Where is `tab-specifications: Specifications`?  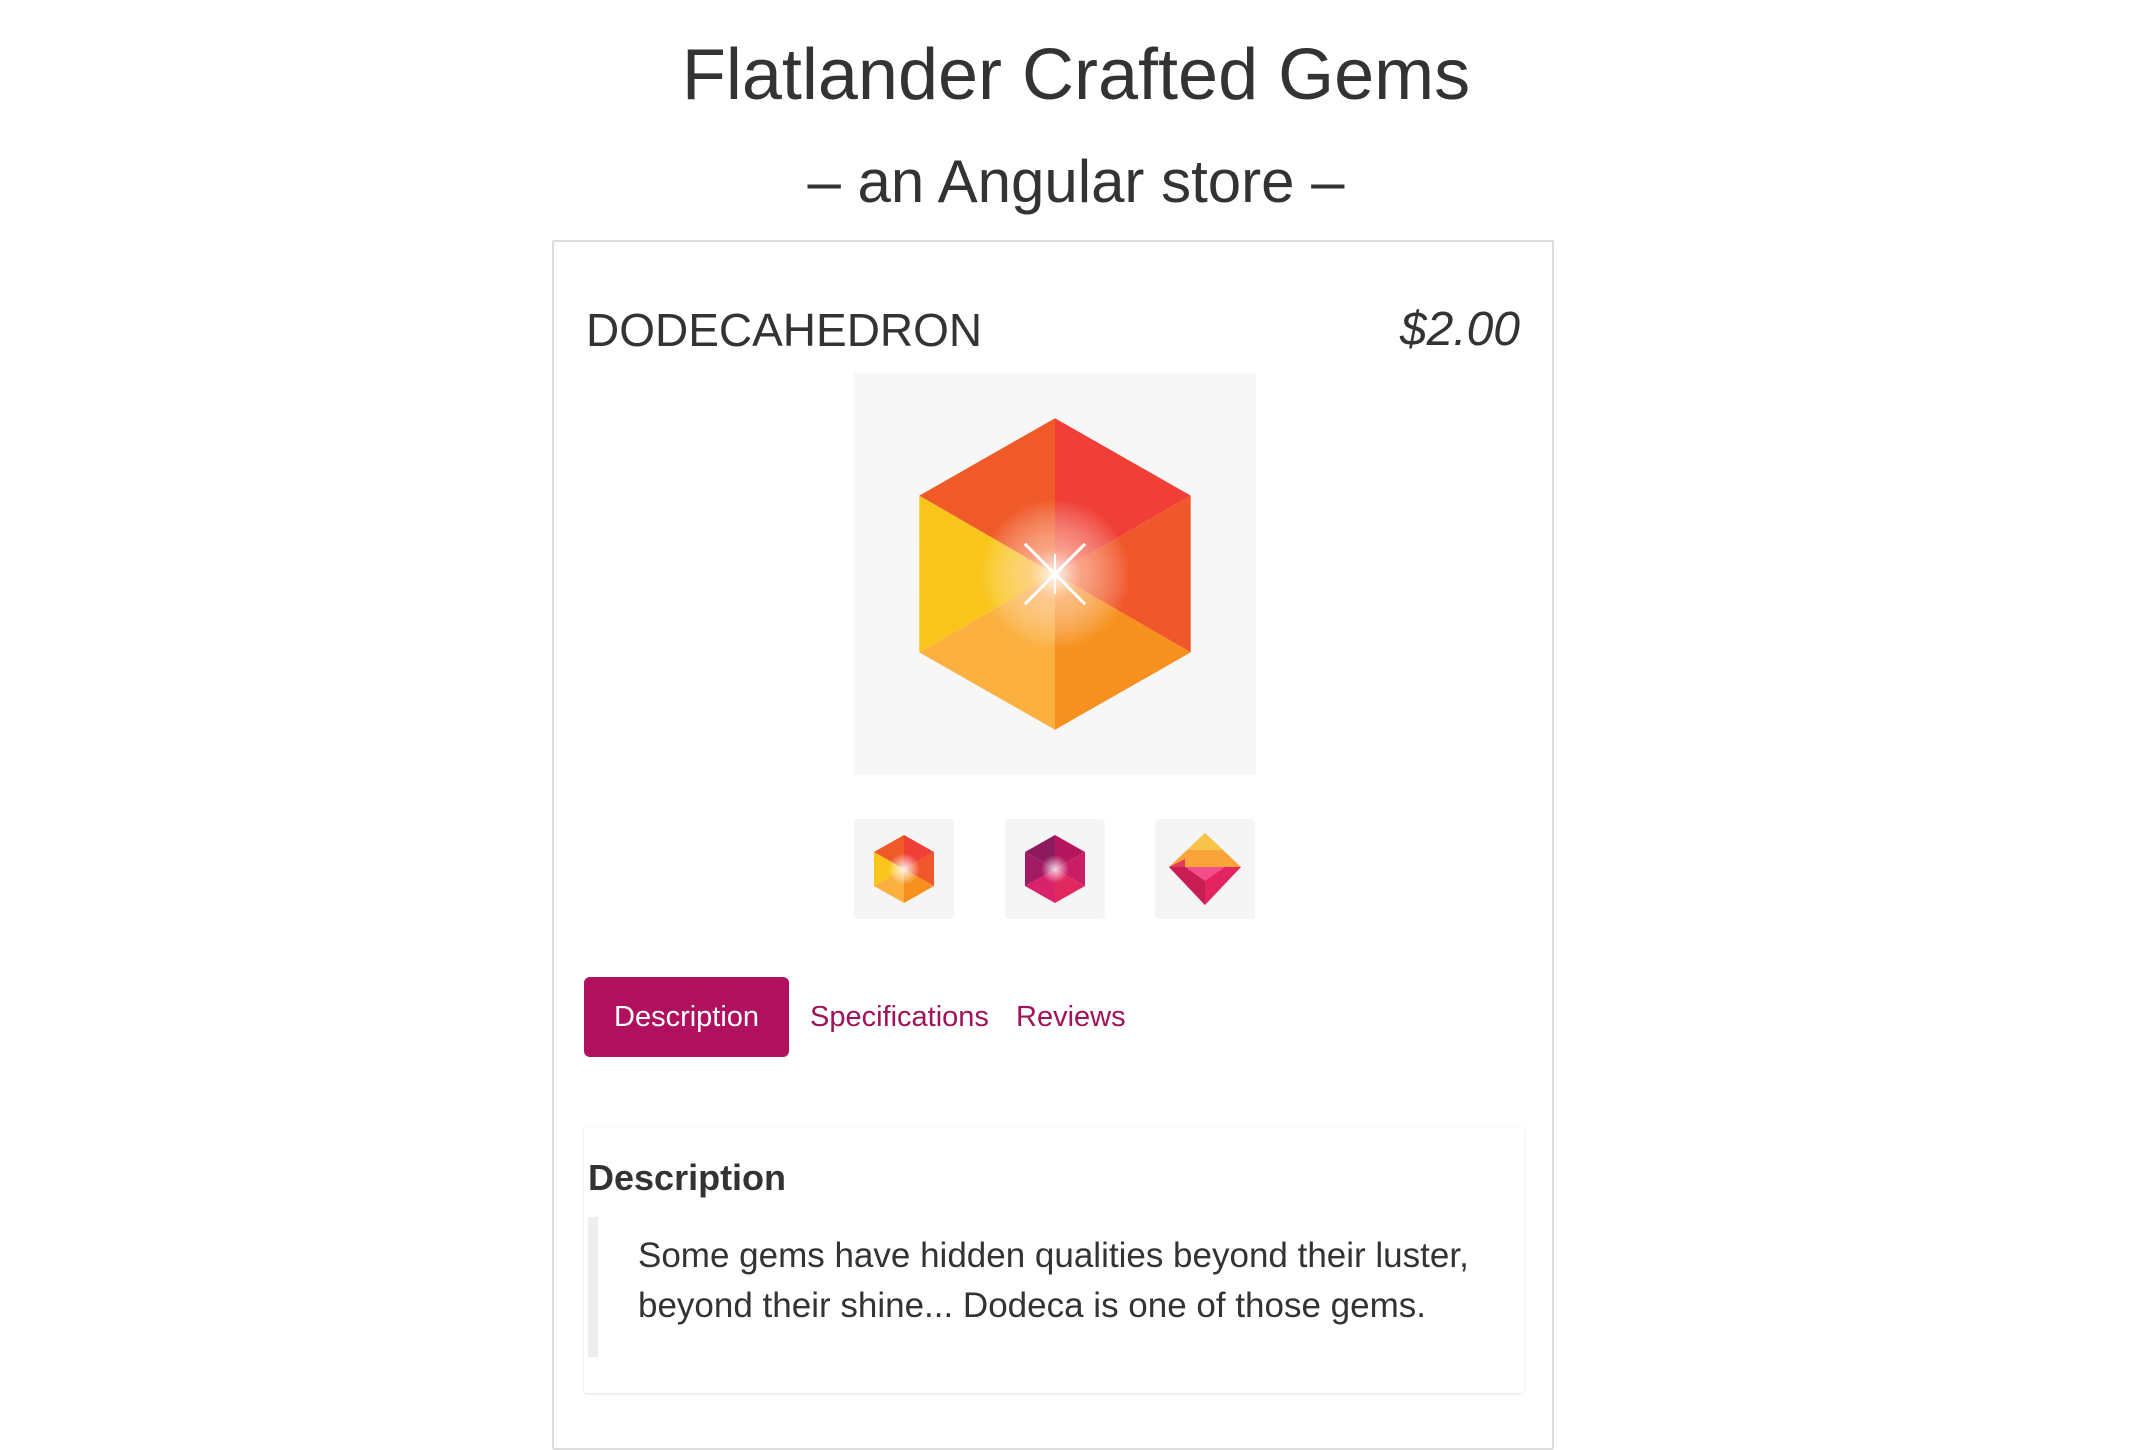
tab-specifications: Specifications is located at coordinates (899, 1017).